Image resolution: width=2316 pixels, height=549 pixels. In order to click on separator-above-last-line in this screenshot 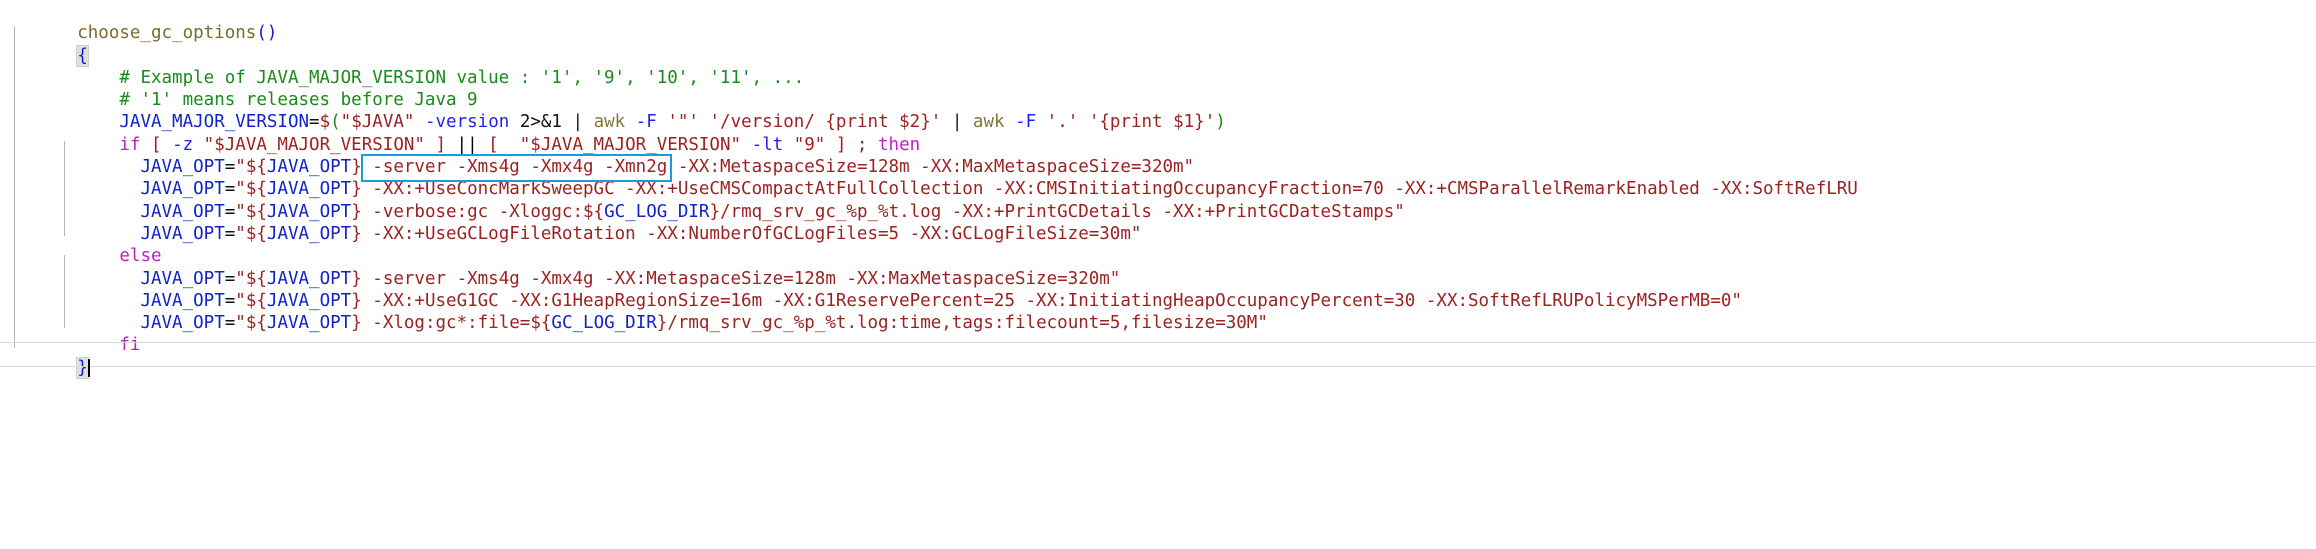, I will do `click(1158, 342)`.